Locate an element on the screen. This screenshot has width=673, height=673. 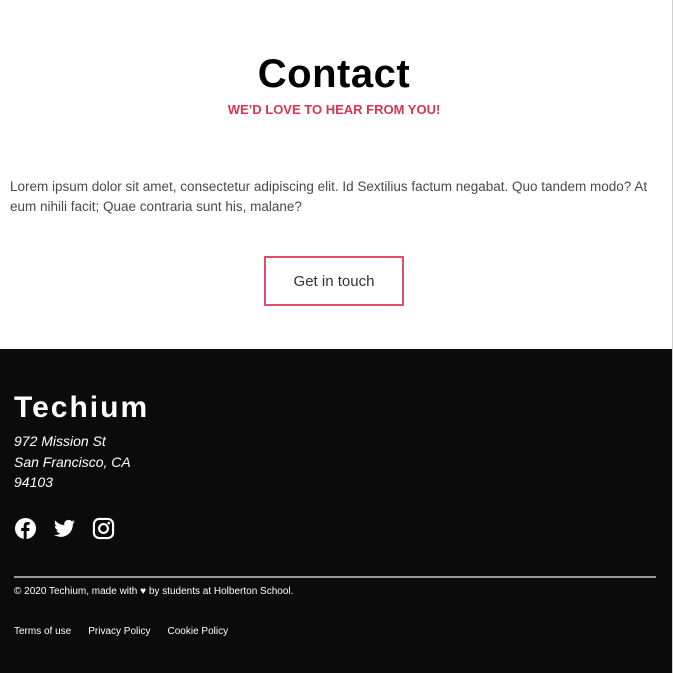
cookie-policy-link: Cookie Policy is located at coordinates (198, 631).